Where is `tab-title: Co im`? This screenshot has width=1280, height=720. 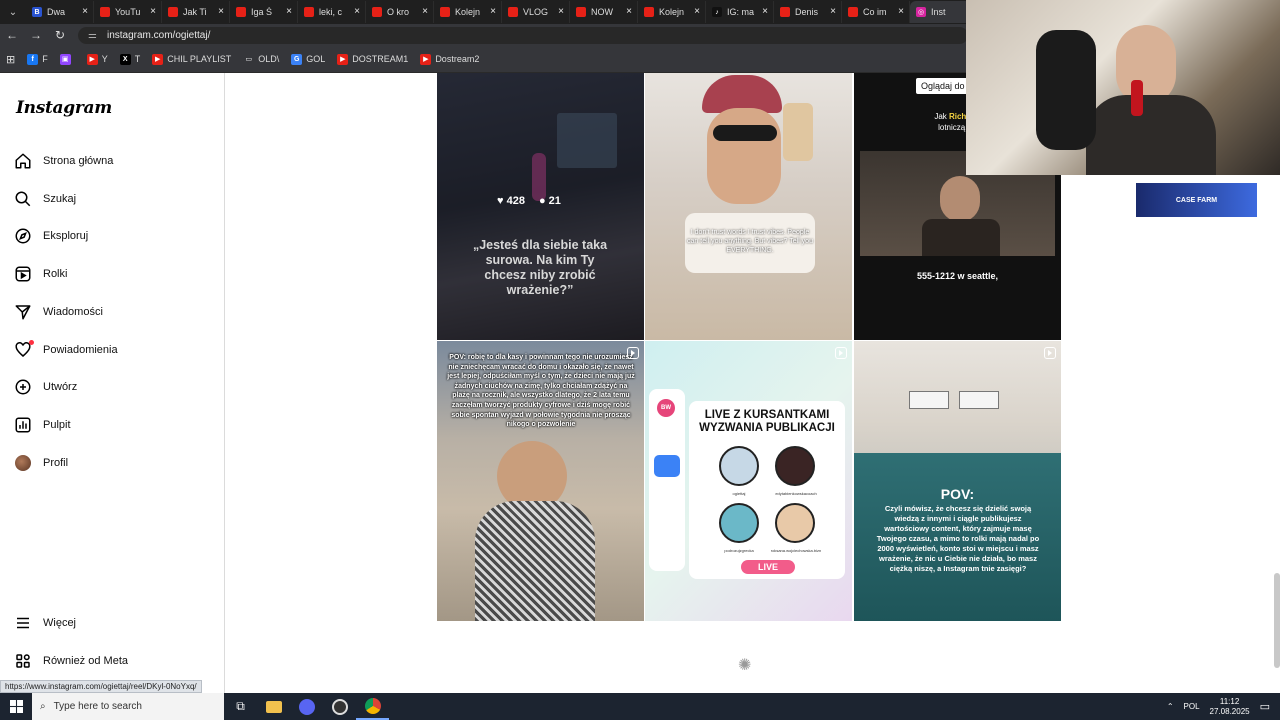 tab-title: Co im is located at coordinates (875, 12).